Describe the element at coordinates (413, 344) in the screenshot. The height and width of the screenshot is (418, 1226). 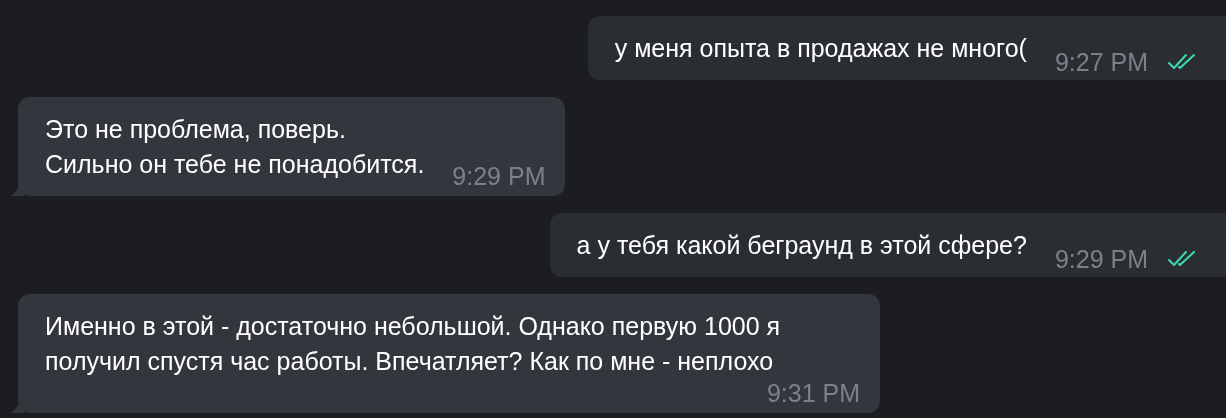
I see `message-text: Именно в этой - достаточно небольшой. Однако первую 1000 я получил спустя час работы. Впечатляет? Как по мне - неплохо` at that location.